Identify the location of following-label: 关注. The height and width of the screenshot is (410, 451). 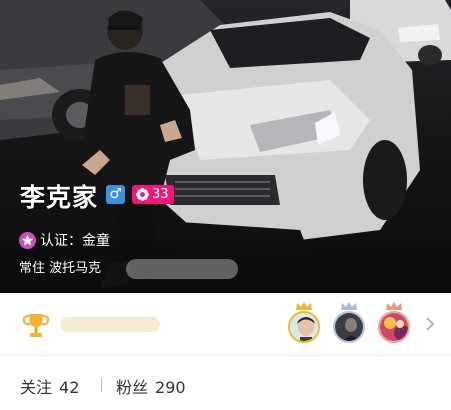
(36, 387).